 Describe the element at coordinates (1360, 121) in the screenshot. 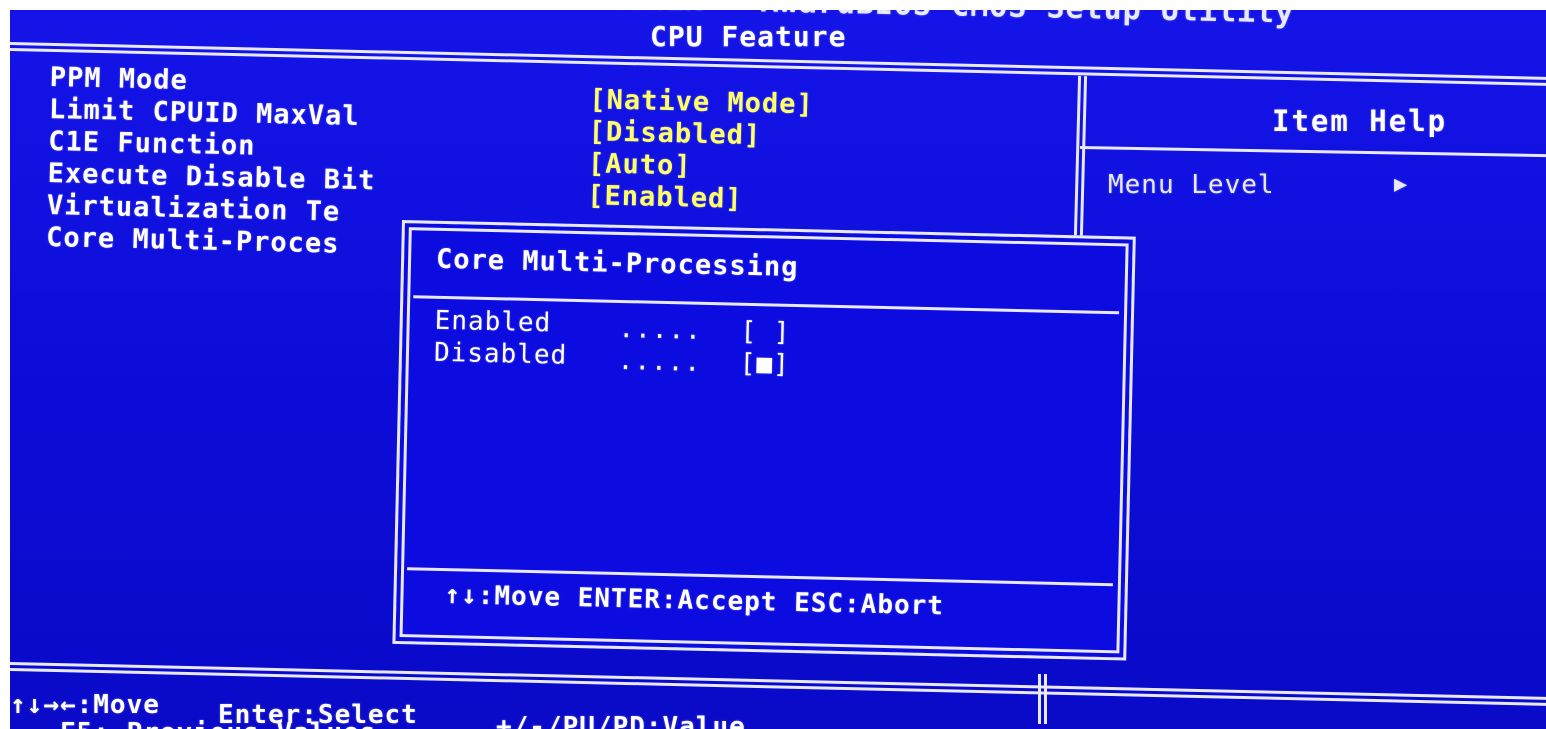

I see `item-help-title: Item Help` at that location.